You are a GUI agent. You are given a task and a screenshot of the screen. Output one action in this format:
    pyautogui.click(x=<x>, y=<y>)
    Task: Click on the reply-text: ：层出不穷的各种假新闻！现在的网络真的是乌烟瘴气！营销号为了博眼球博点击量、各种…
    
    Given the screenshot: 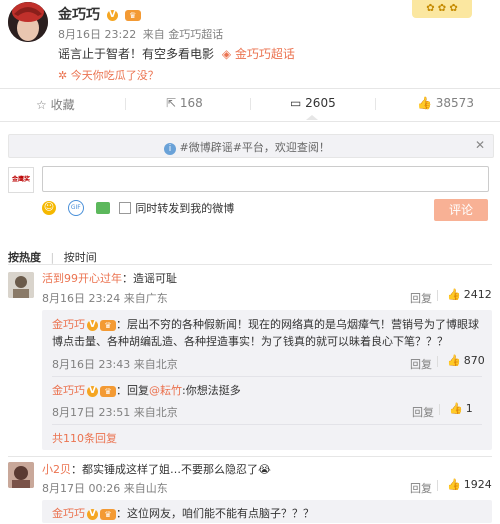 What is the action you would take?
    pyautogui.click(x=265, y=333)
    